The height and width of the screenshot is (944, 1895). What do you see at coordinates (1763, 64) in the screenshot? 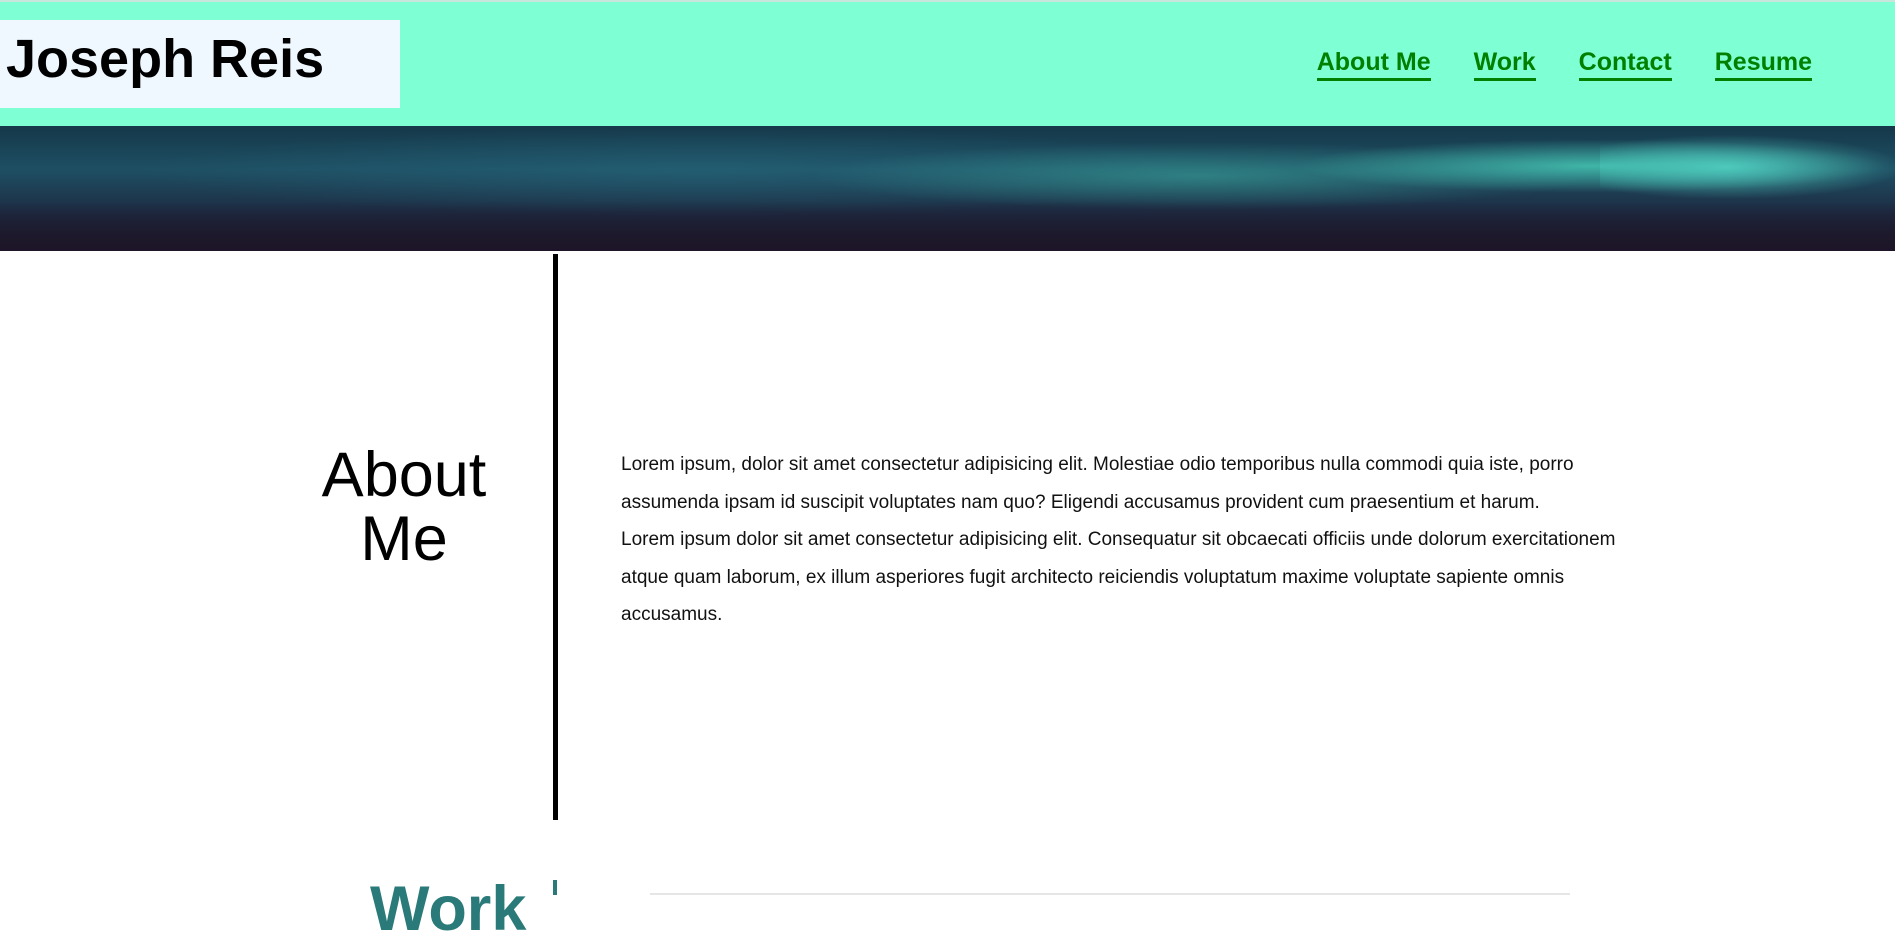
I see `nav-link-resume: Resume` at bounding box center [1763, 64].